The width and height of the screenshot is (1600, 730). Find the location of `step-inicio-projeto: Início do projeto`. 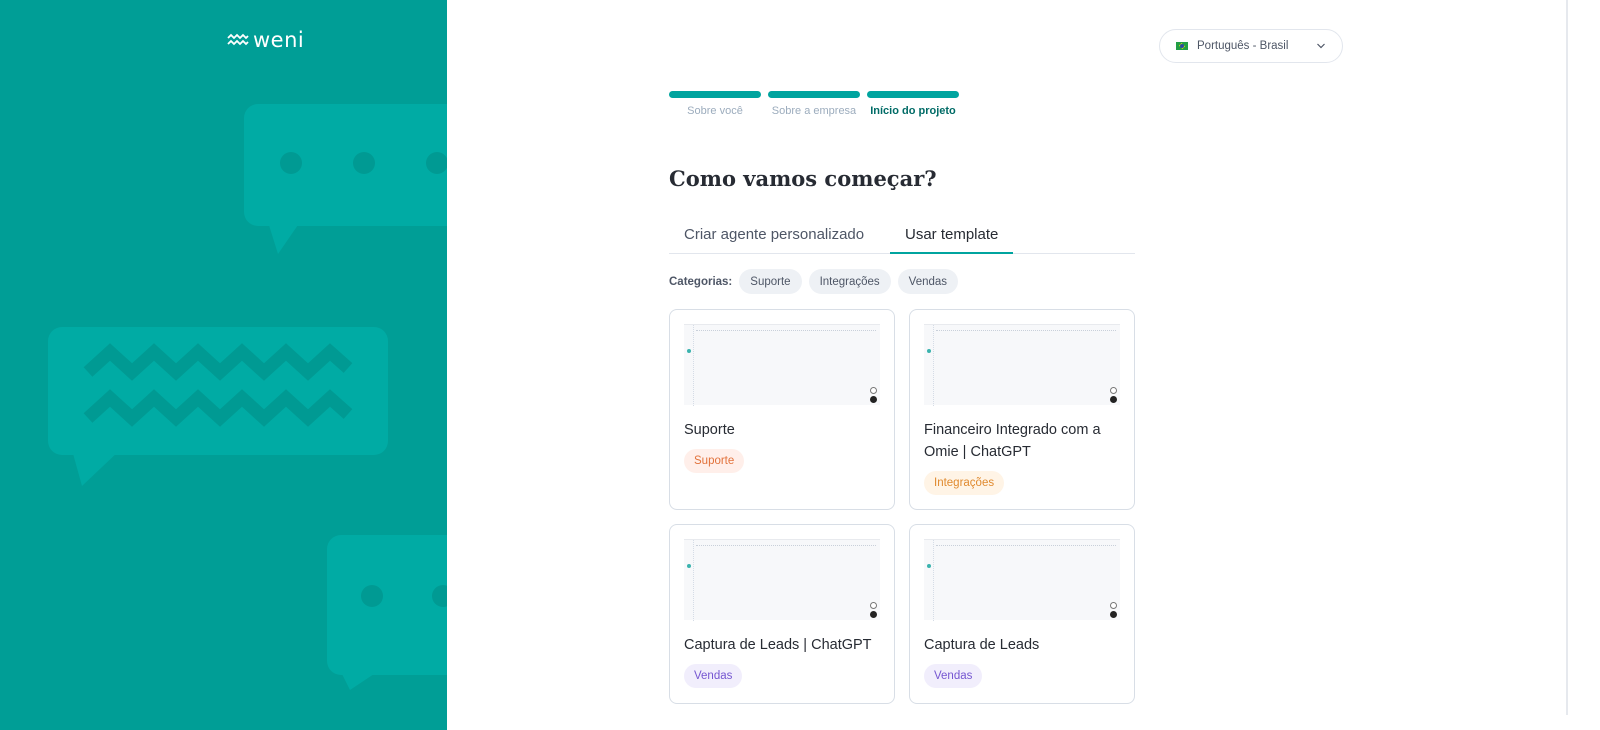

step-inicio-projeto: Início do projeto is located at coordinates (913, 104).